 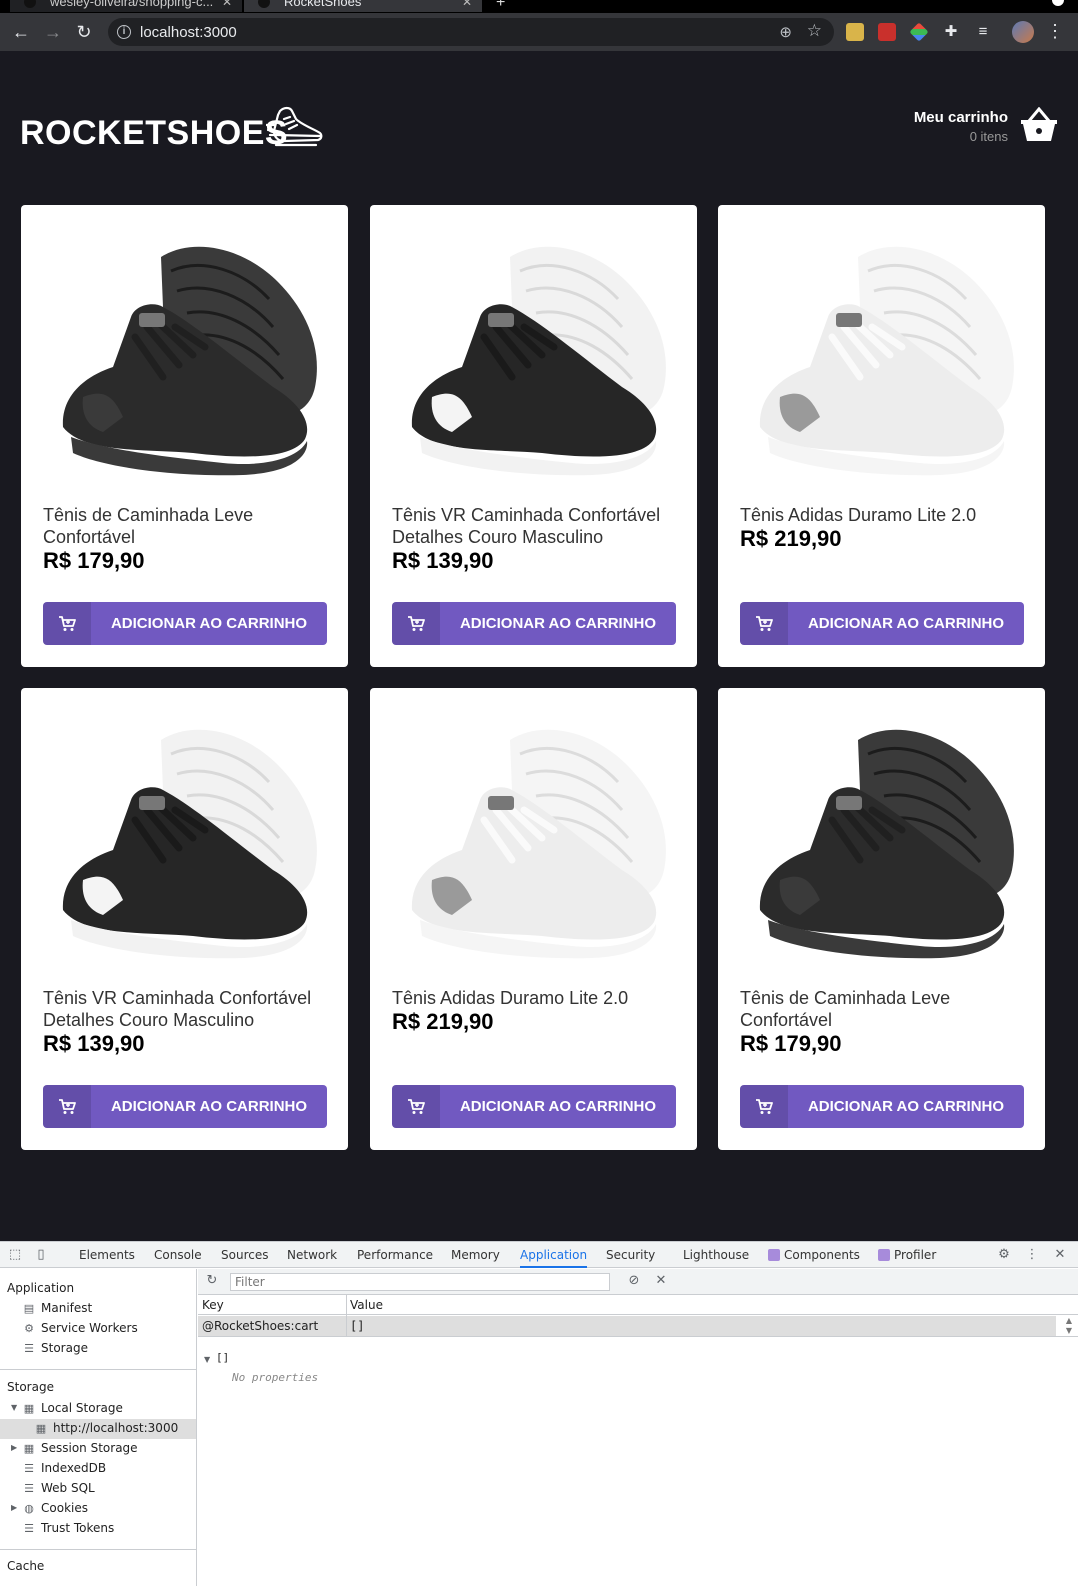 What do you see at coordinates (814, 31) in the screenshot?
I see `bookmark-star-icon: ☆` at bounding box center [814, 31].